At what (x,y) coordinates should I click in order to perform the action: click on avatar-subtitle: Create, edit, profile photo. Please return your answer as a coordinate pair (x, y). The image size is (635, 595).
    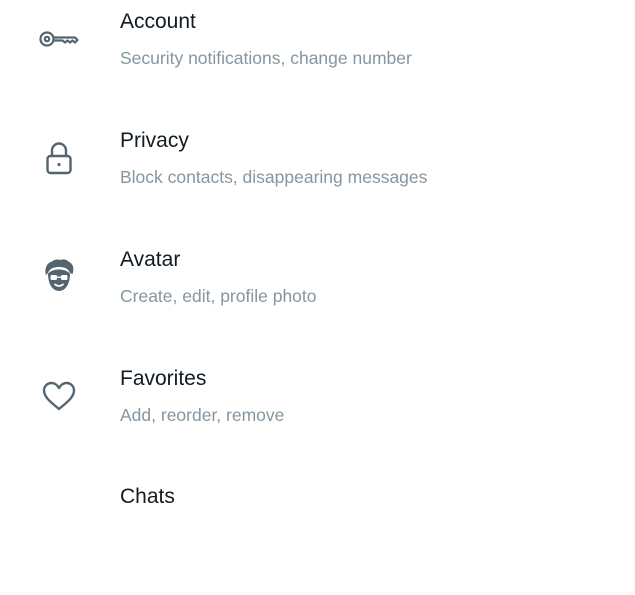
    Looking at the image, I should click on (218, 296).